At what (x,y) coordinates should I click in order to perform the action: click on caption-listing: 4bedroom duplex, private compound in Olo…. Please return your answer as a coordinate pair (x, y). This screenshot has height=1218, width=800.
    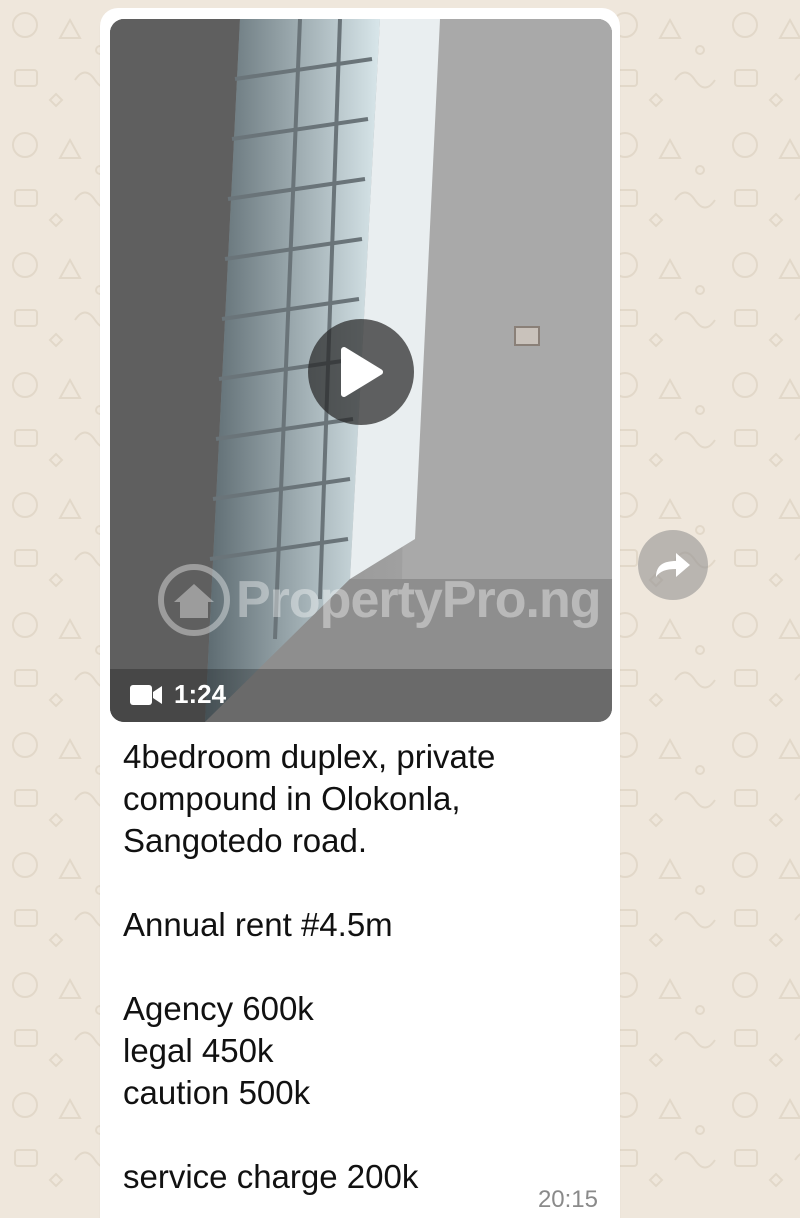
    Looking at the image, I should click on (309, 798).